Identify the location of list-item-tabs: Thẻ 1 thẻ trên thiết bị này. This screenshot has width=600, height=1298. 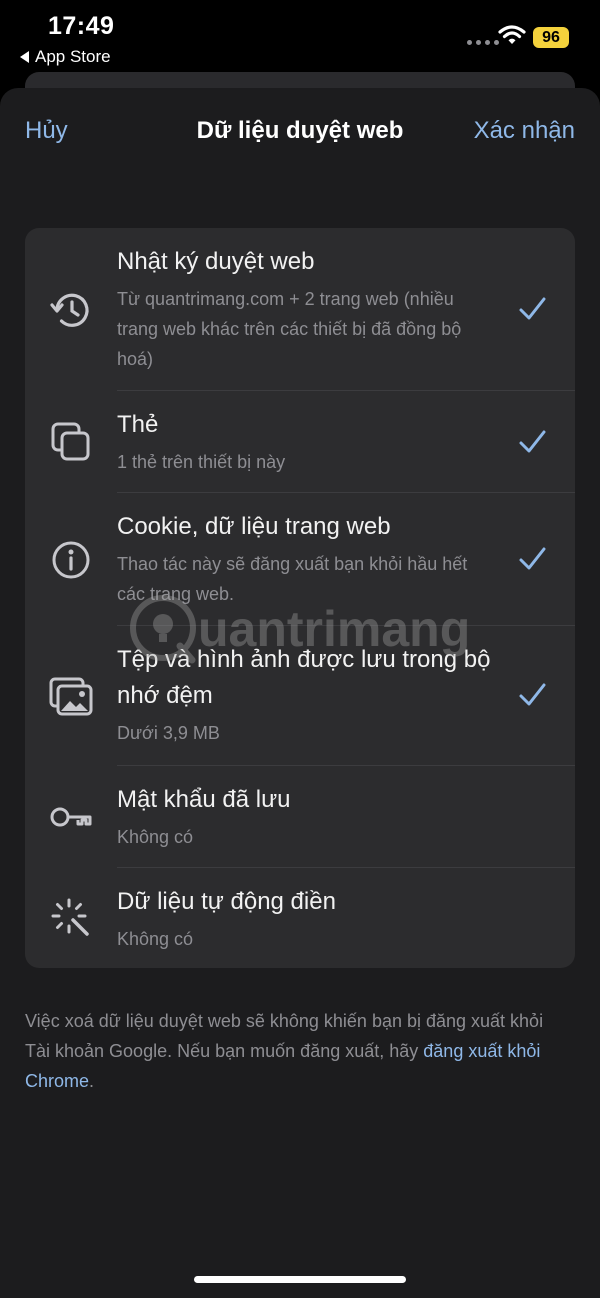
(300, 442).